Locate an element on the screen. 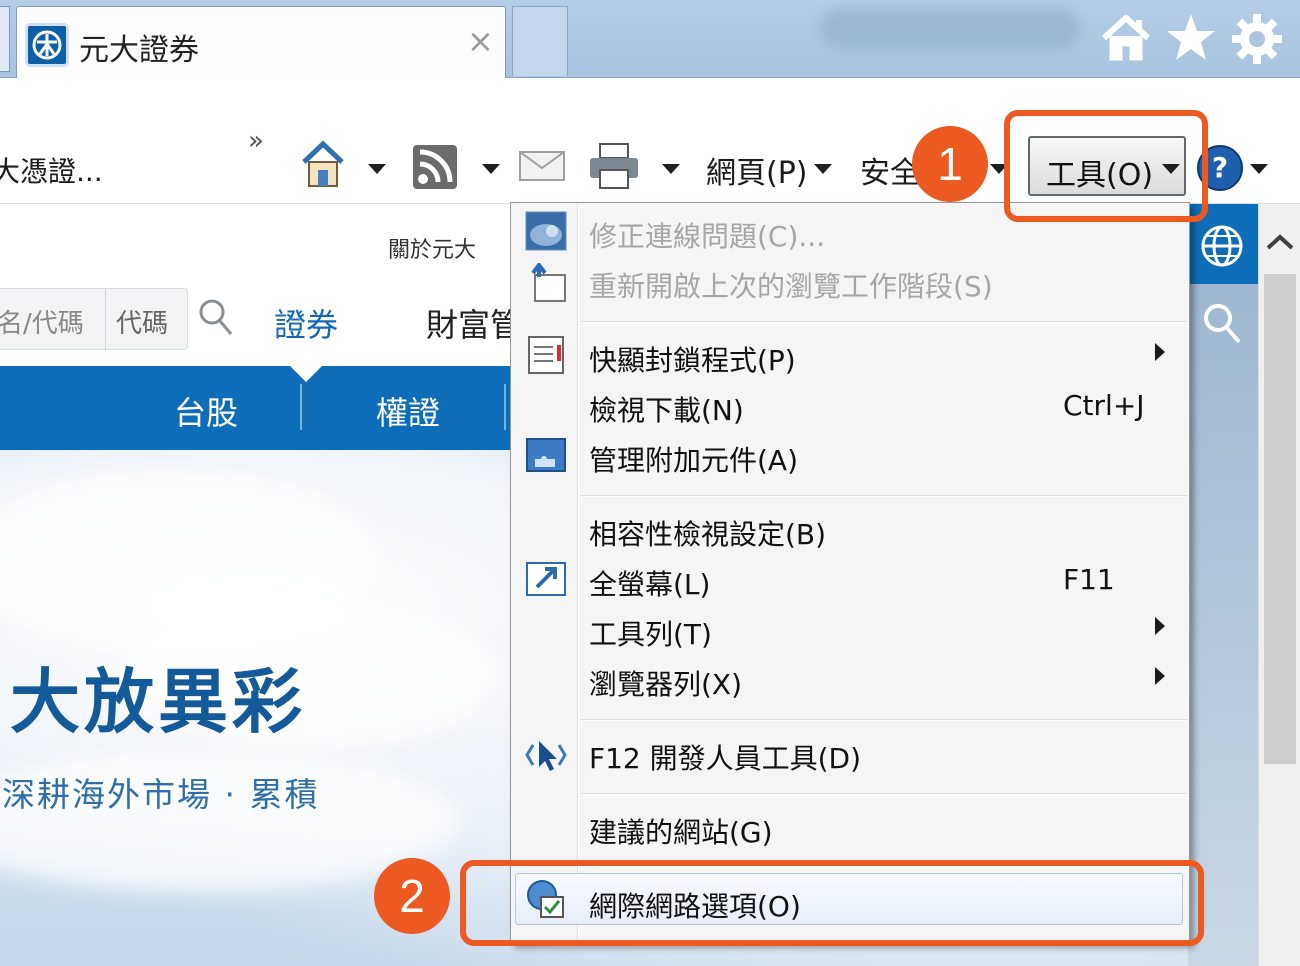 This screenshot has height=966, width=1300. about-link: 關於元大 is located at coordinates (432, 248).